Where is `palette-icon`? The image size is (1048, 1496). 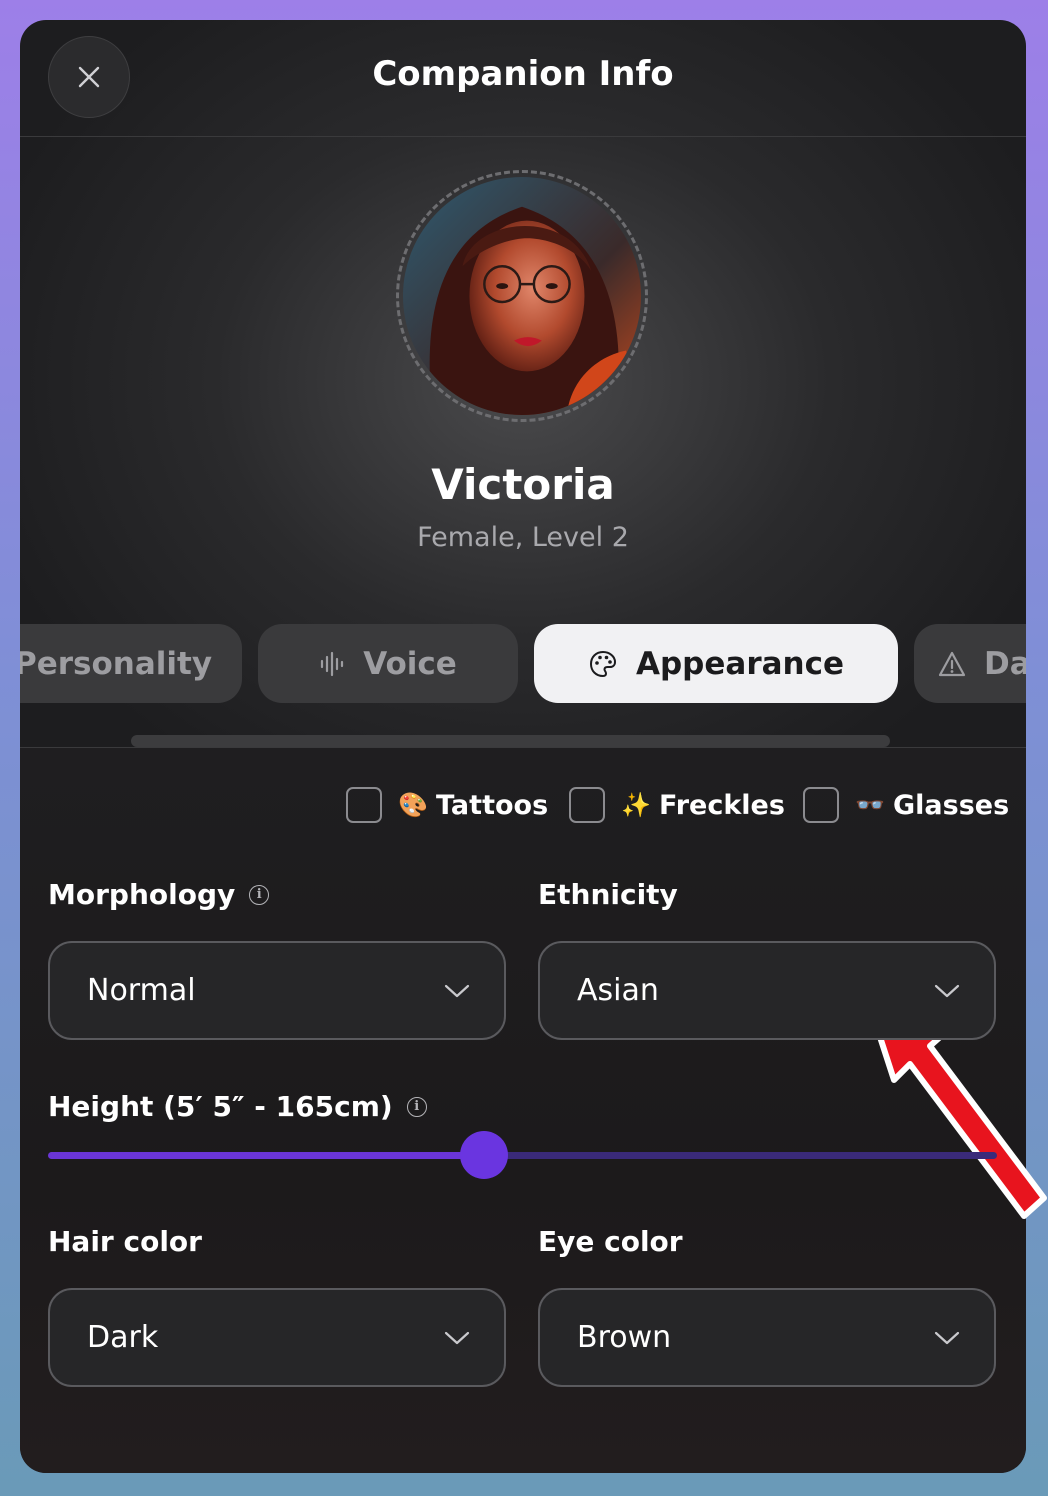 palette-icon is located at coordinates (603, 663).